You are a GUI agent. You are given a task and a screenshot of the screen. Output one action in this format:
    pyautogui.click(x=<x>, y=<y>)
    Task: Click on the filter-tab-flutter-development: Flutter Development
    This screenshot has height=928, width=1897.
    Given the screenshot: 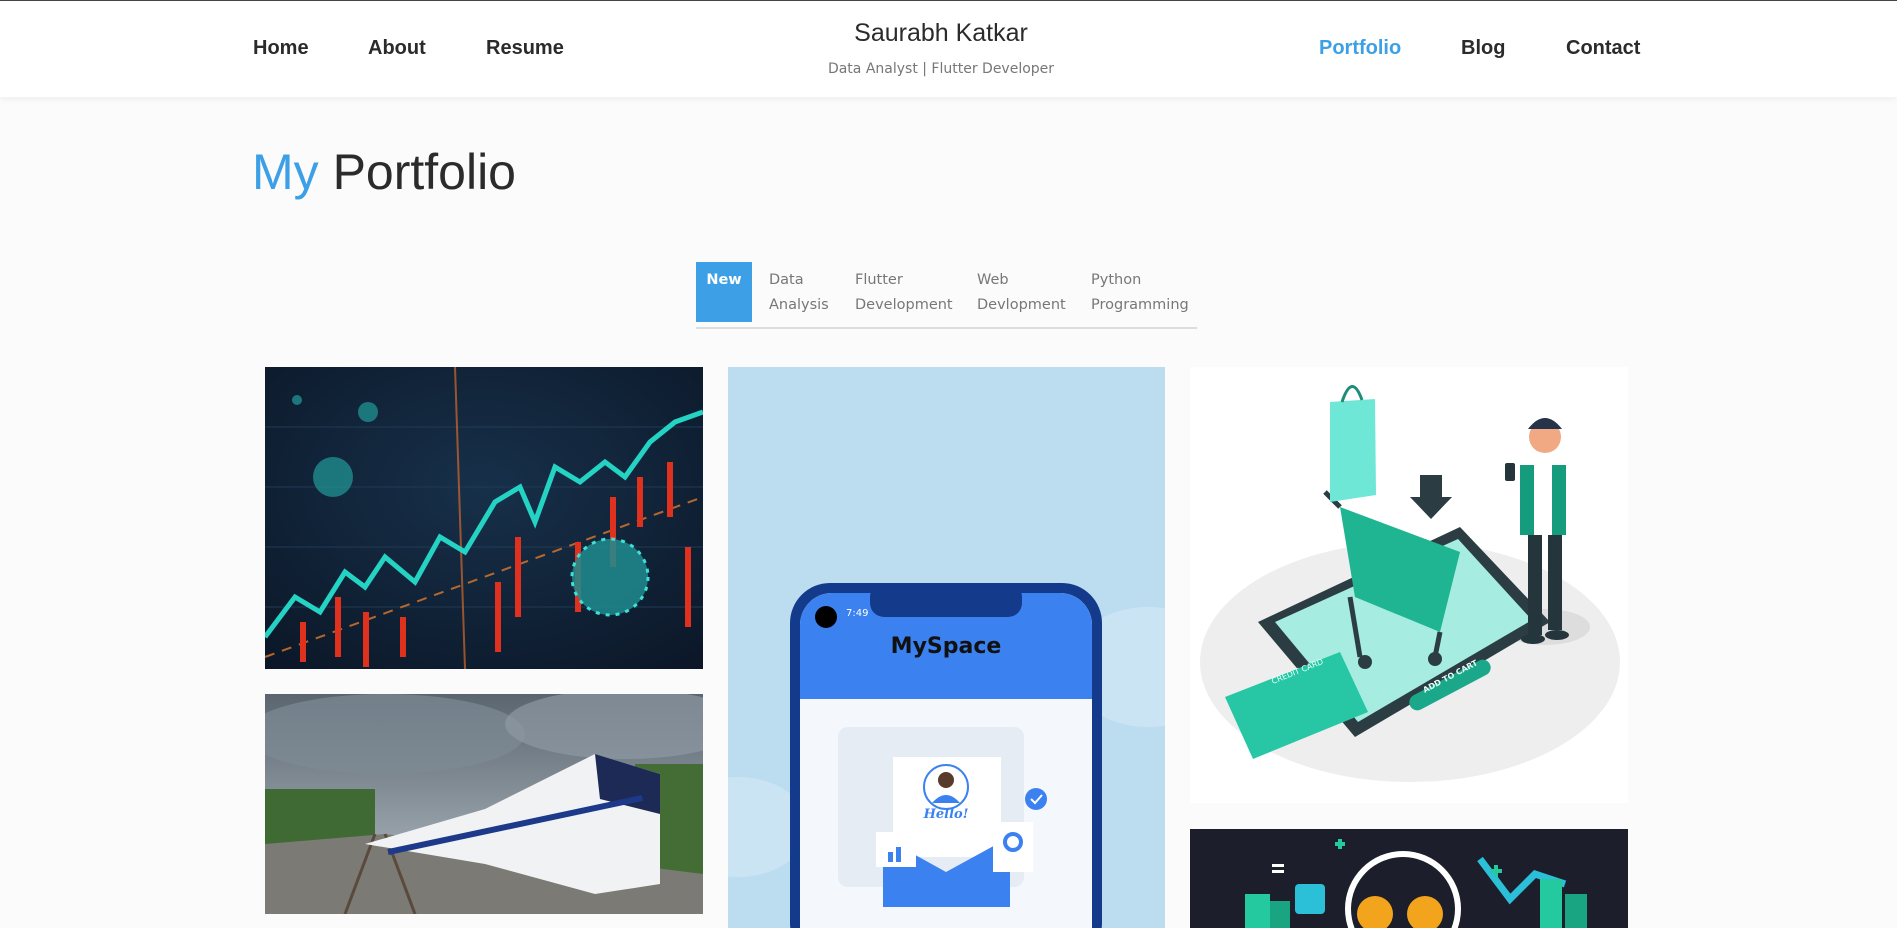 What is the action you would take?
    pyautogui.click(x=904, y=292)
    